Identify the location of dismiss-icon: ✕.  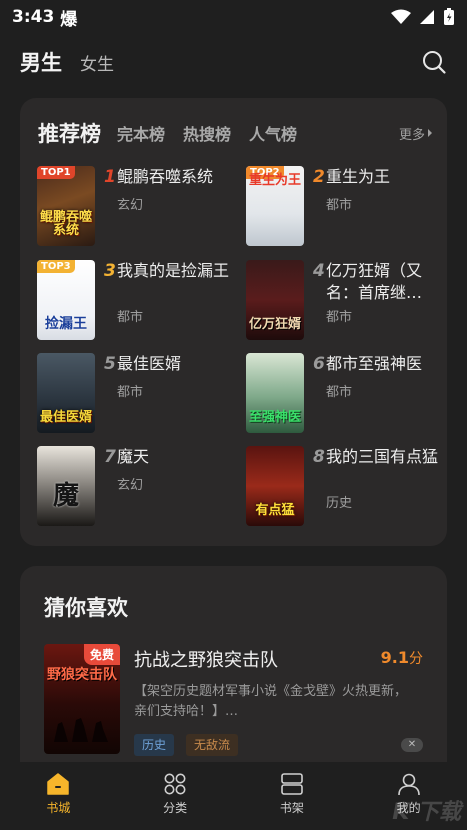
(412, 745).